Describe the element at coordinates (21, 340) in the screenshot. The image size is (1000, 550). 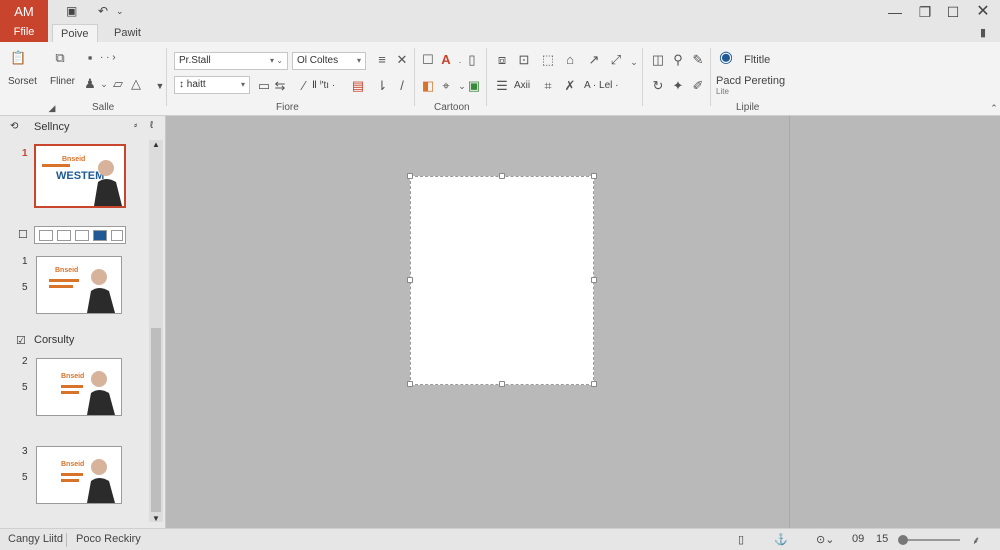
I see `section-check-icon: ☑` at that location.